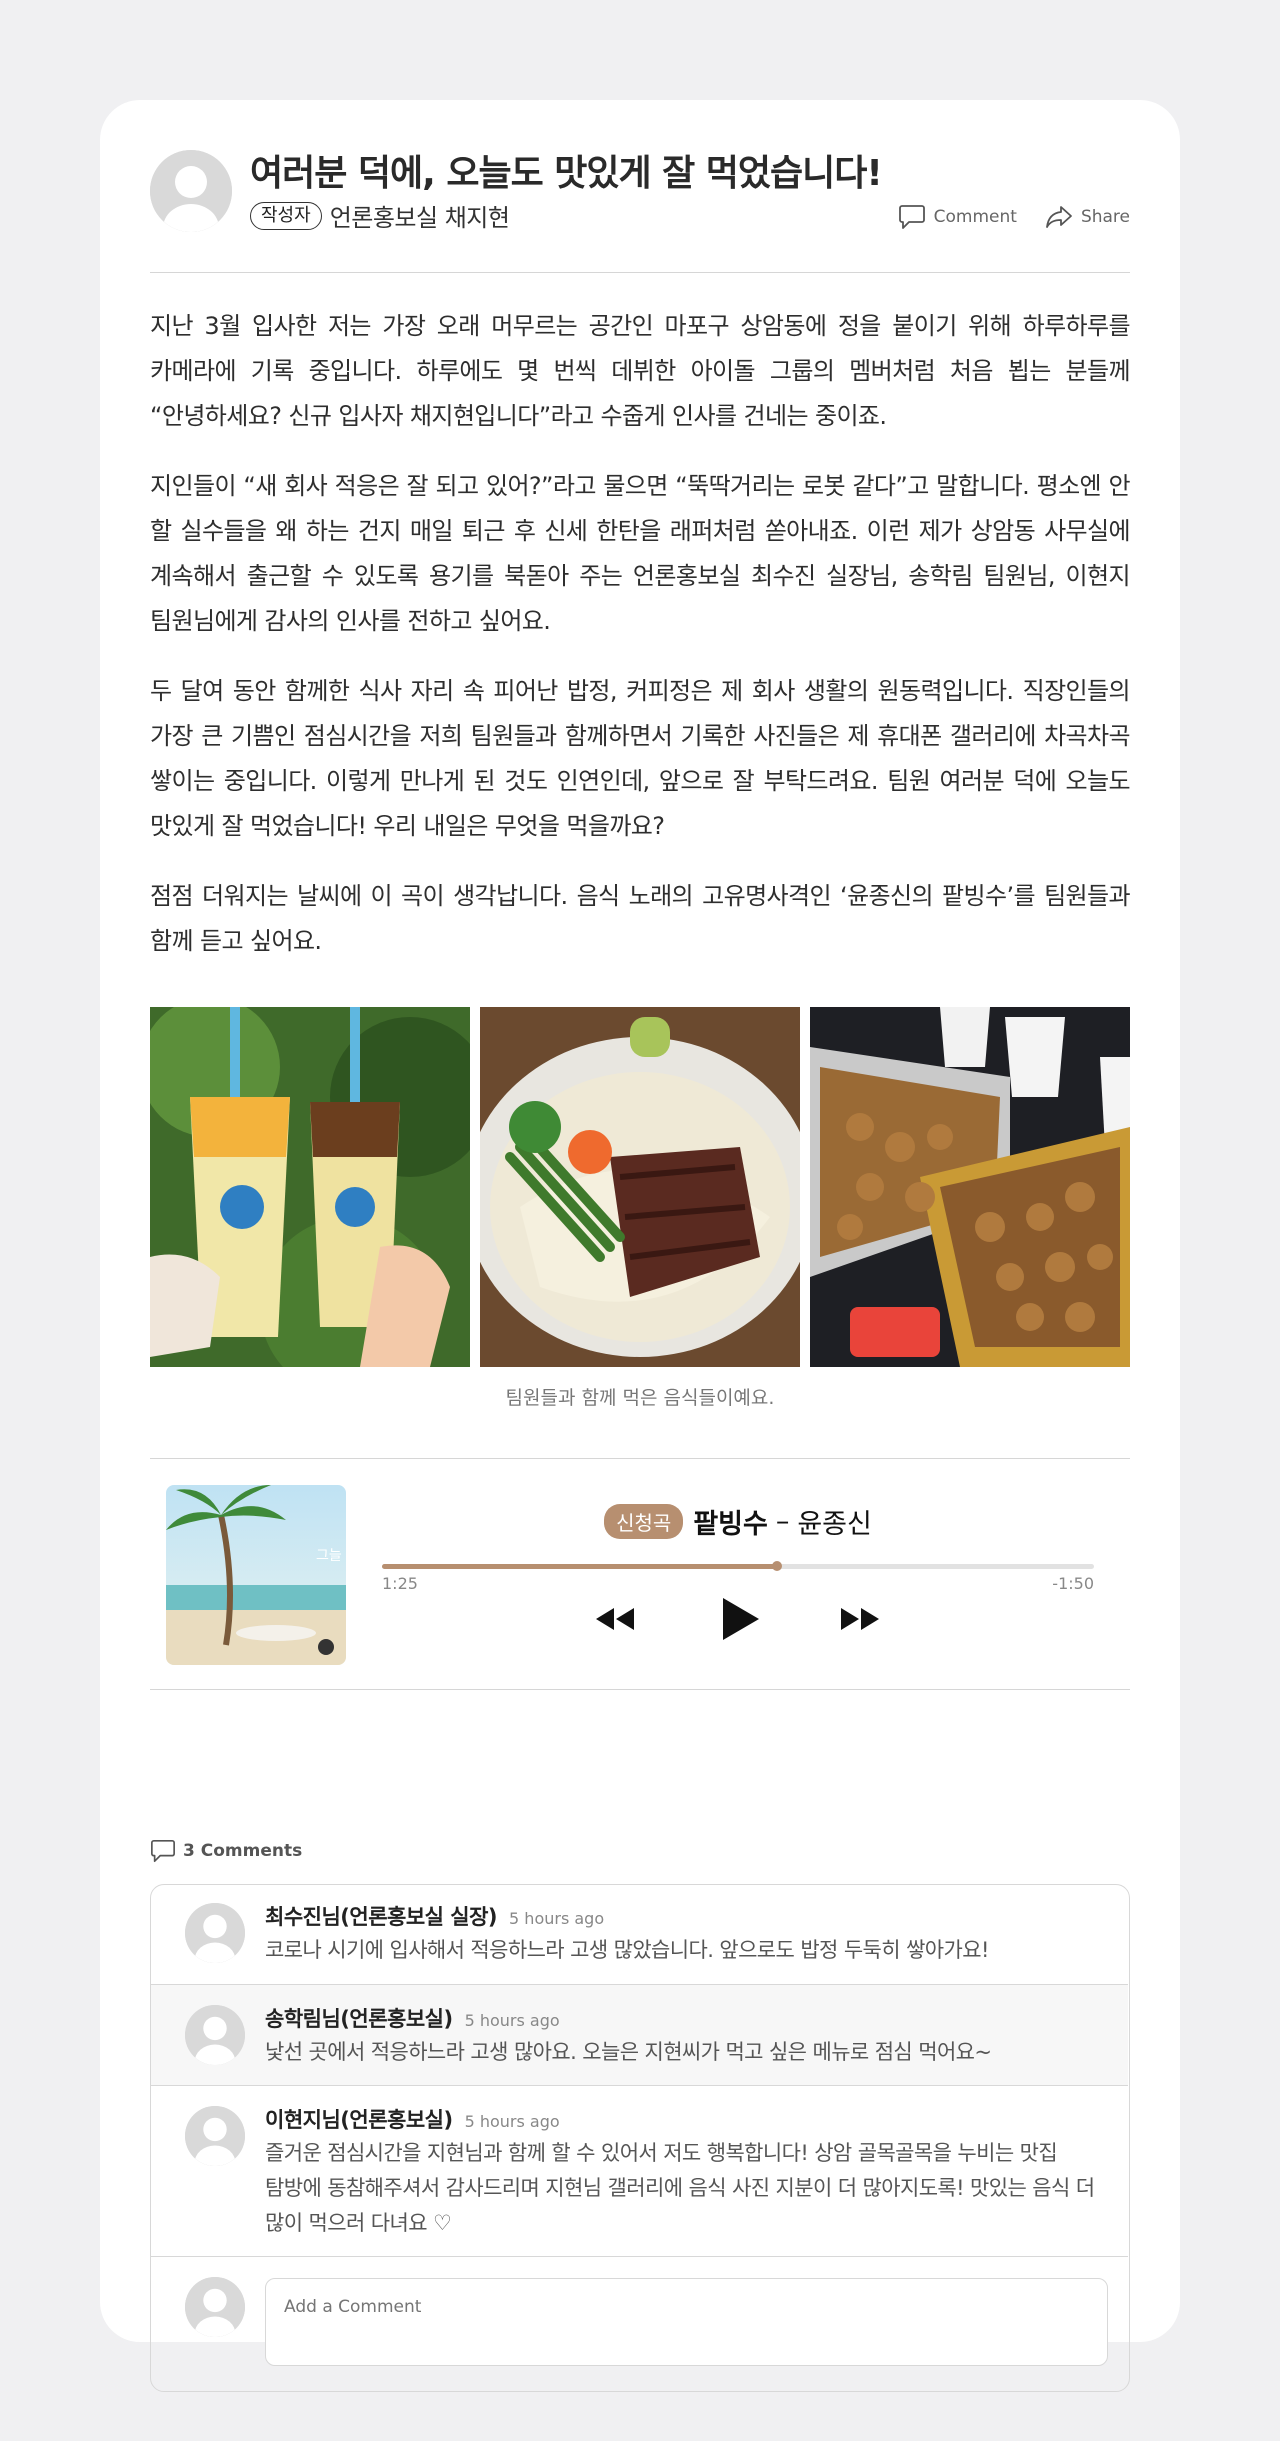 This screenshot has width=1280, height=2441. I want to click on play-button, so click(741, 1621).